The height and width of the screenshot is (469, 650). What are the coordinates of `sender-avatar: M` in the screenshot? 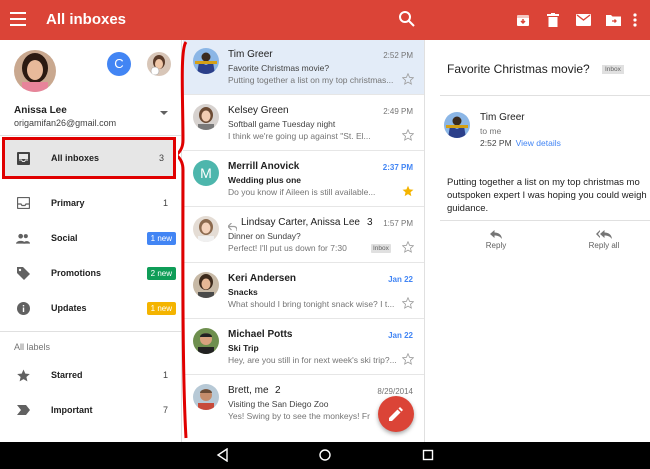 It's located at (206, 173).